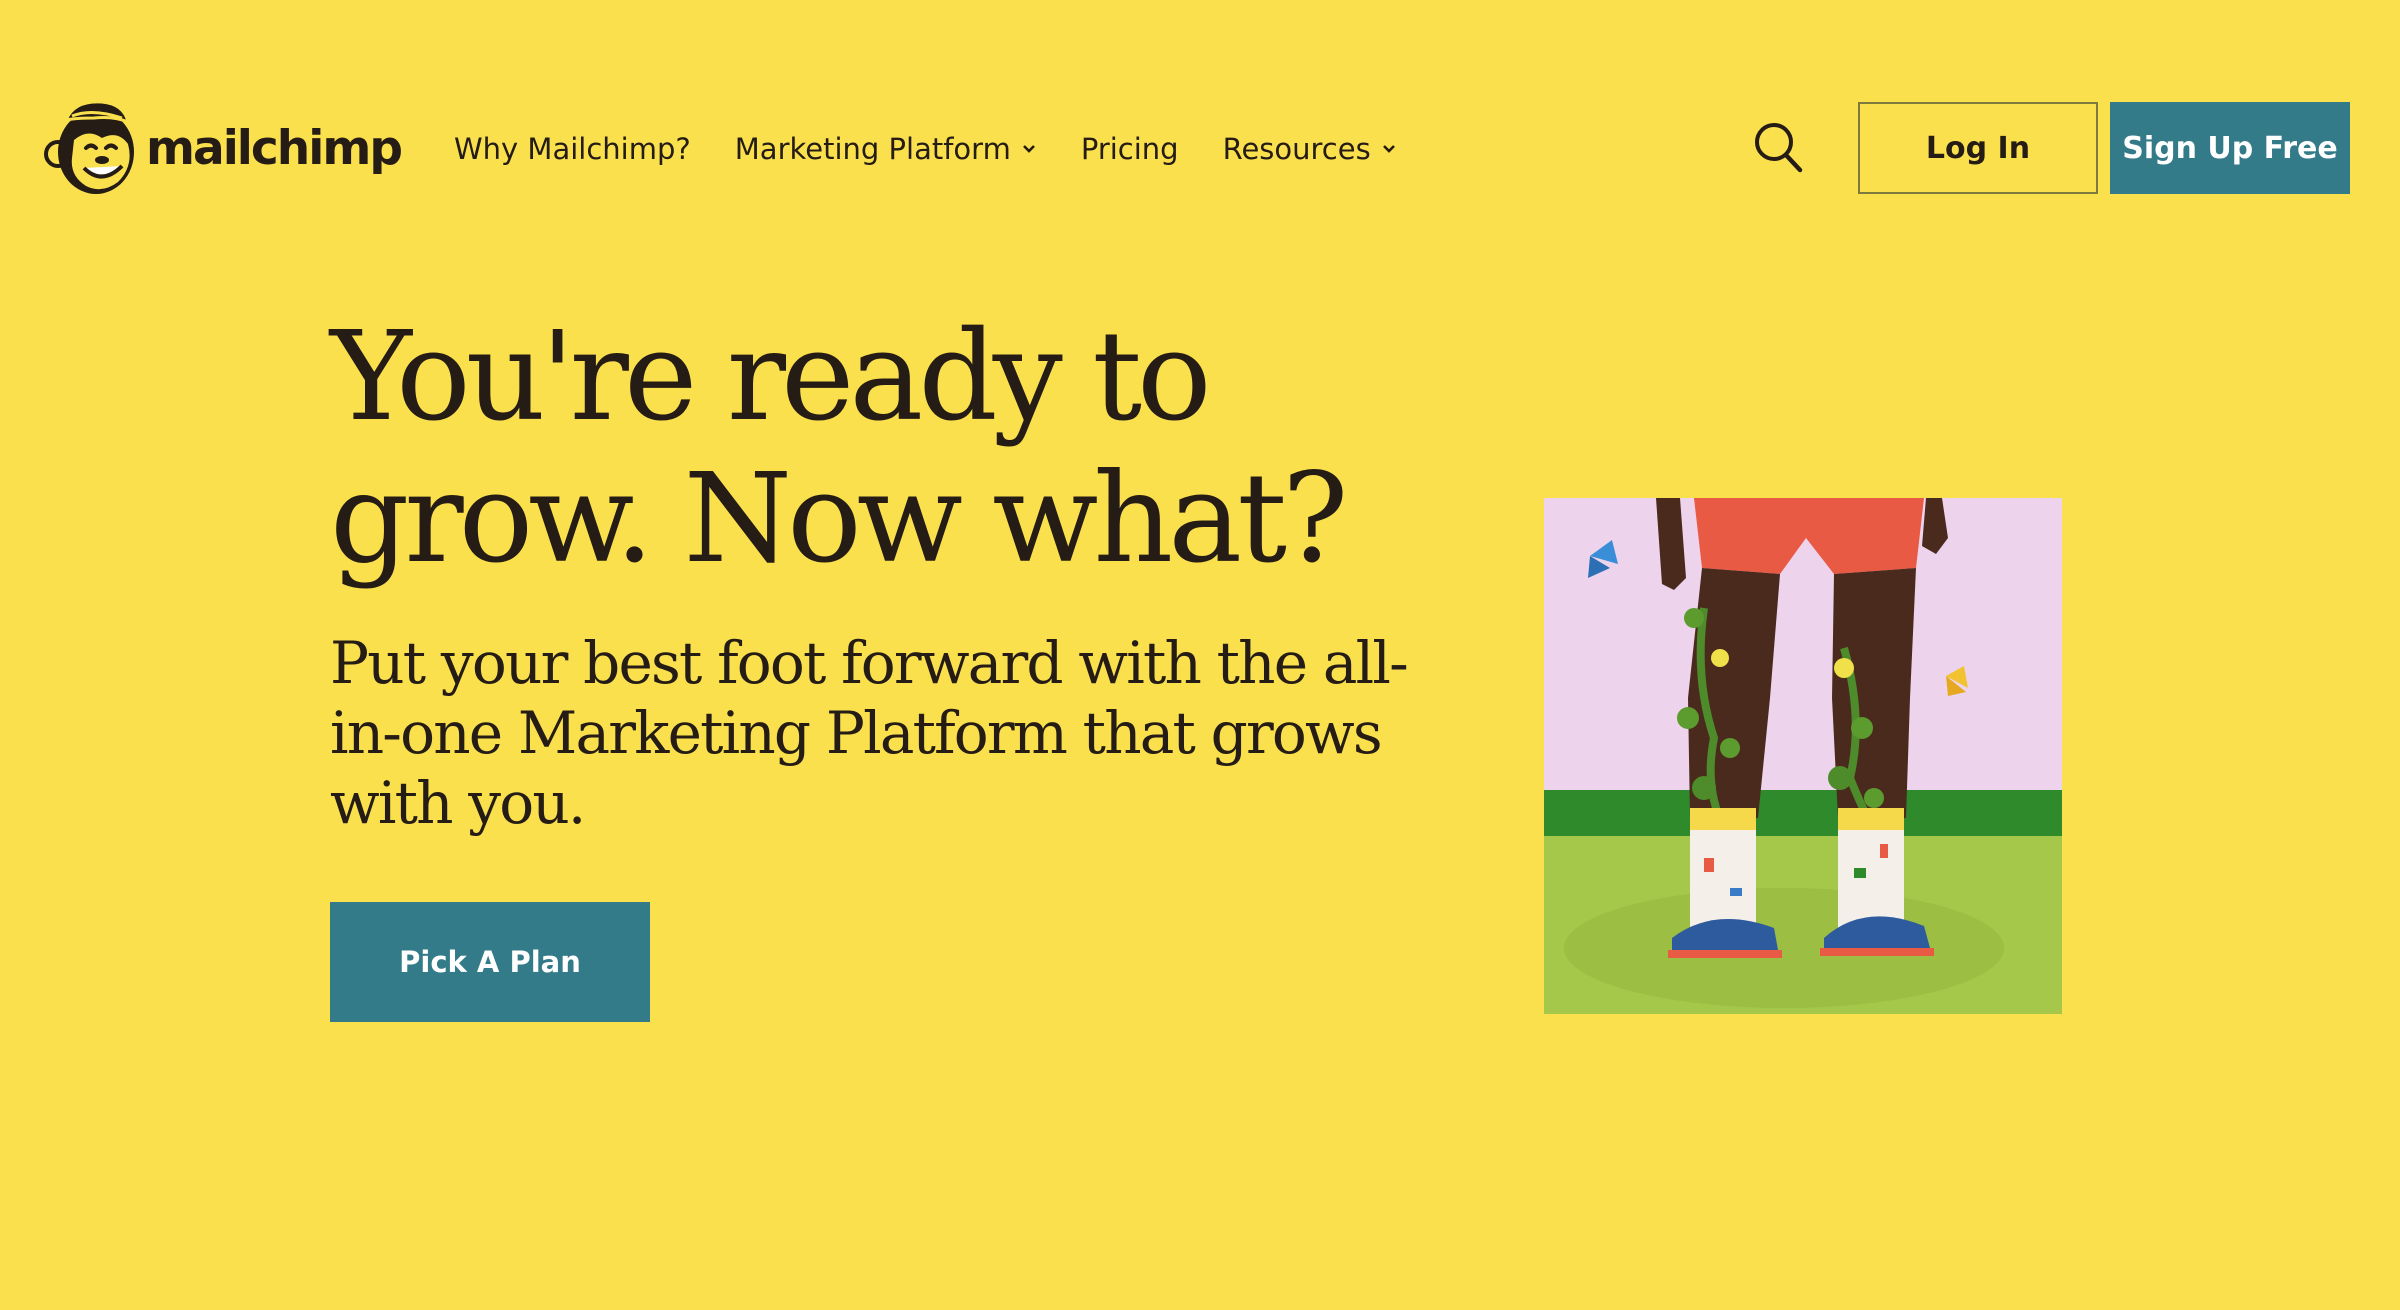  I want to click on nav-item-label: Resources, so click(1296, 149).